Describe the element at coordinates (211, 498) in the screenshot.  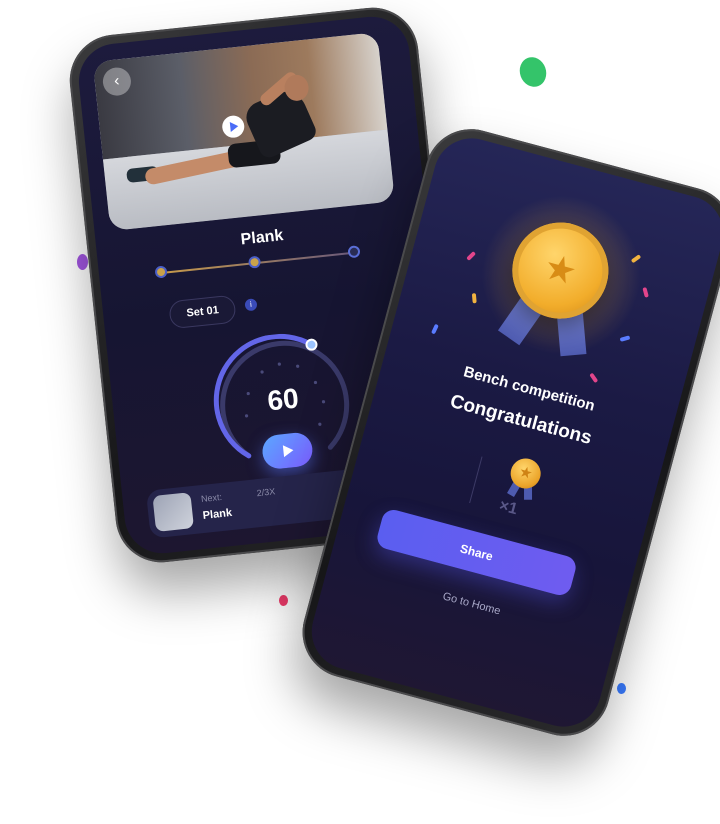
I see `next-label: Next:` at that location.